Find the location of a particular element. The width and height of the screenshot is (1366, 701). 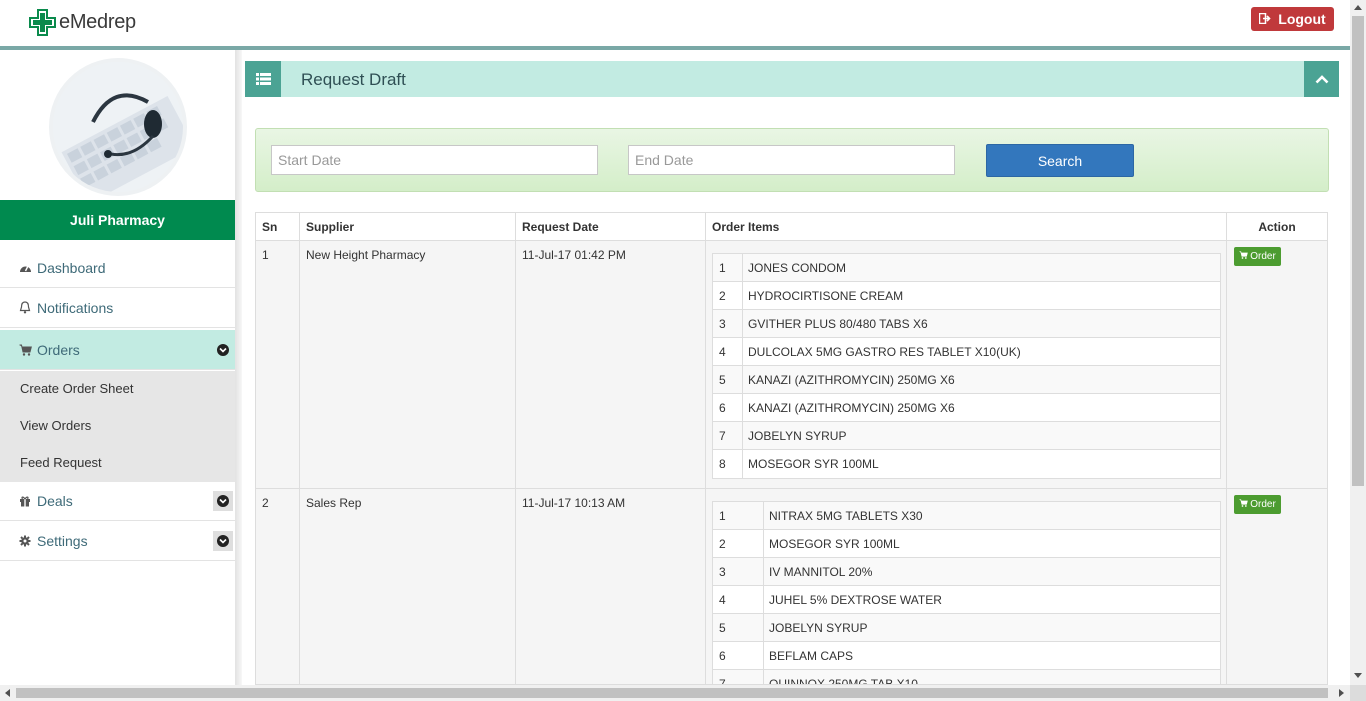

pharmacy-name: Juli Pharmacy is located at coordinates (117, 220).